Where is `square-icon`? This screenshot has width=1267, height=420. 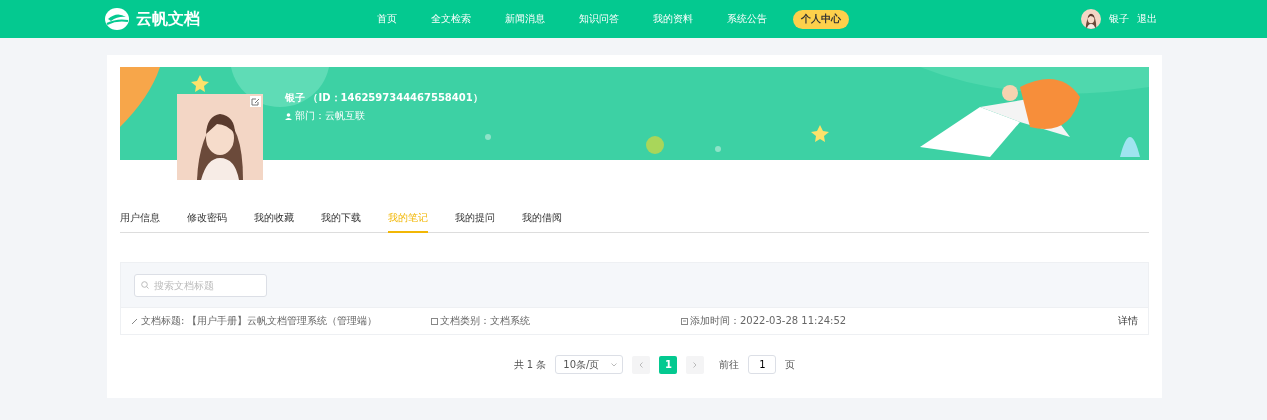 square-icon is located at coordinates (434, 321).